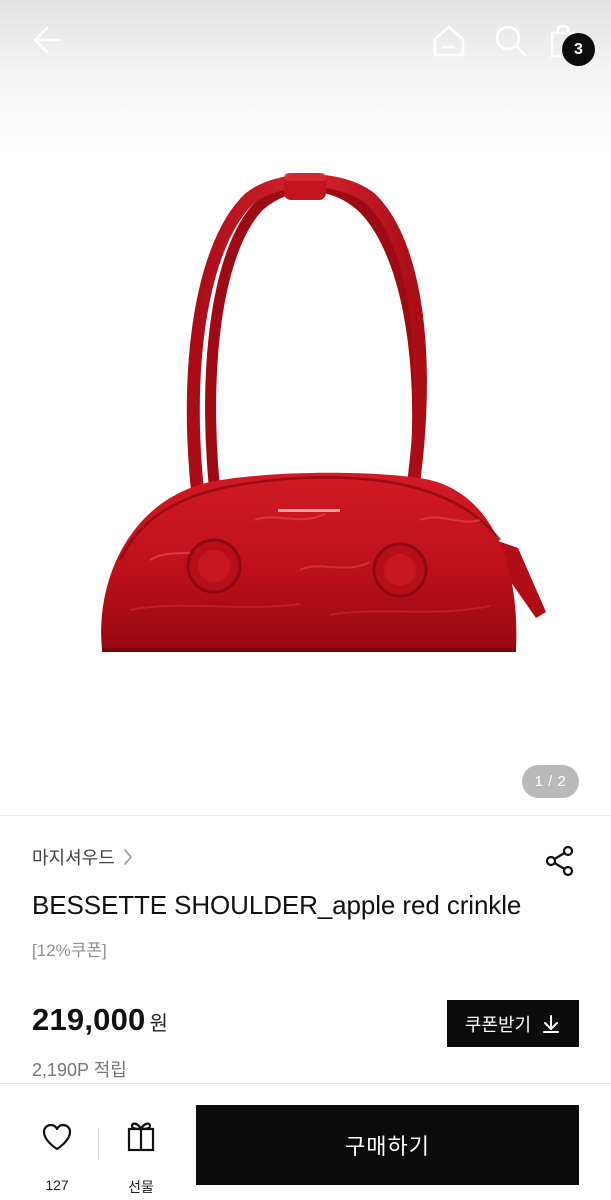  What do you see at coordinates (57, 1185) in the screenshot?
I see `like-count: 127` at bounding box center [57, 1185].